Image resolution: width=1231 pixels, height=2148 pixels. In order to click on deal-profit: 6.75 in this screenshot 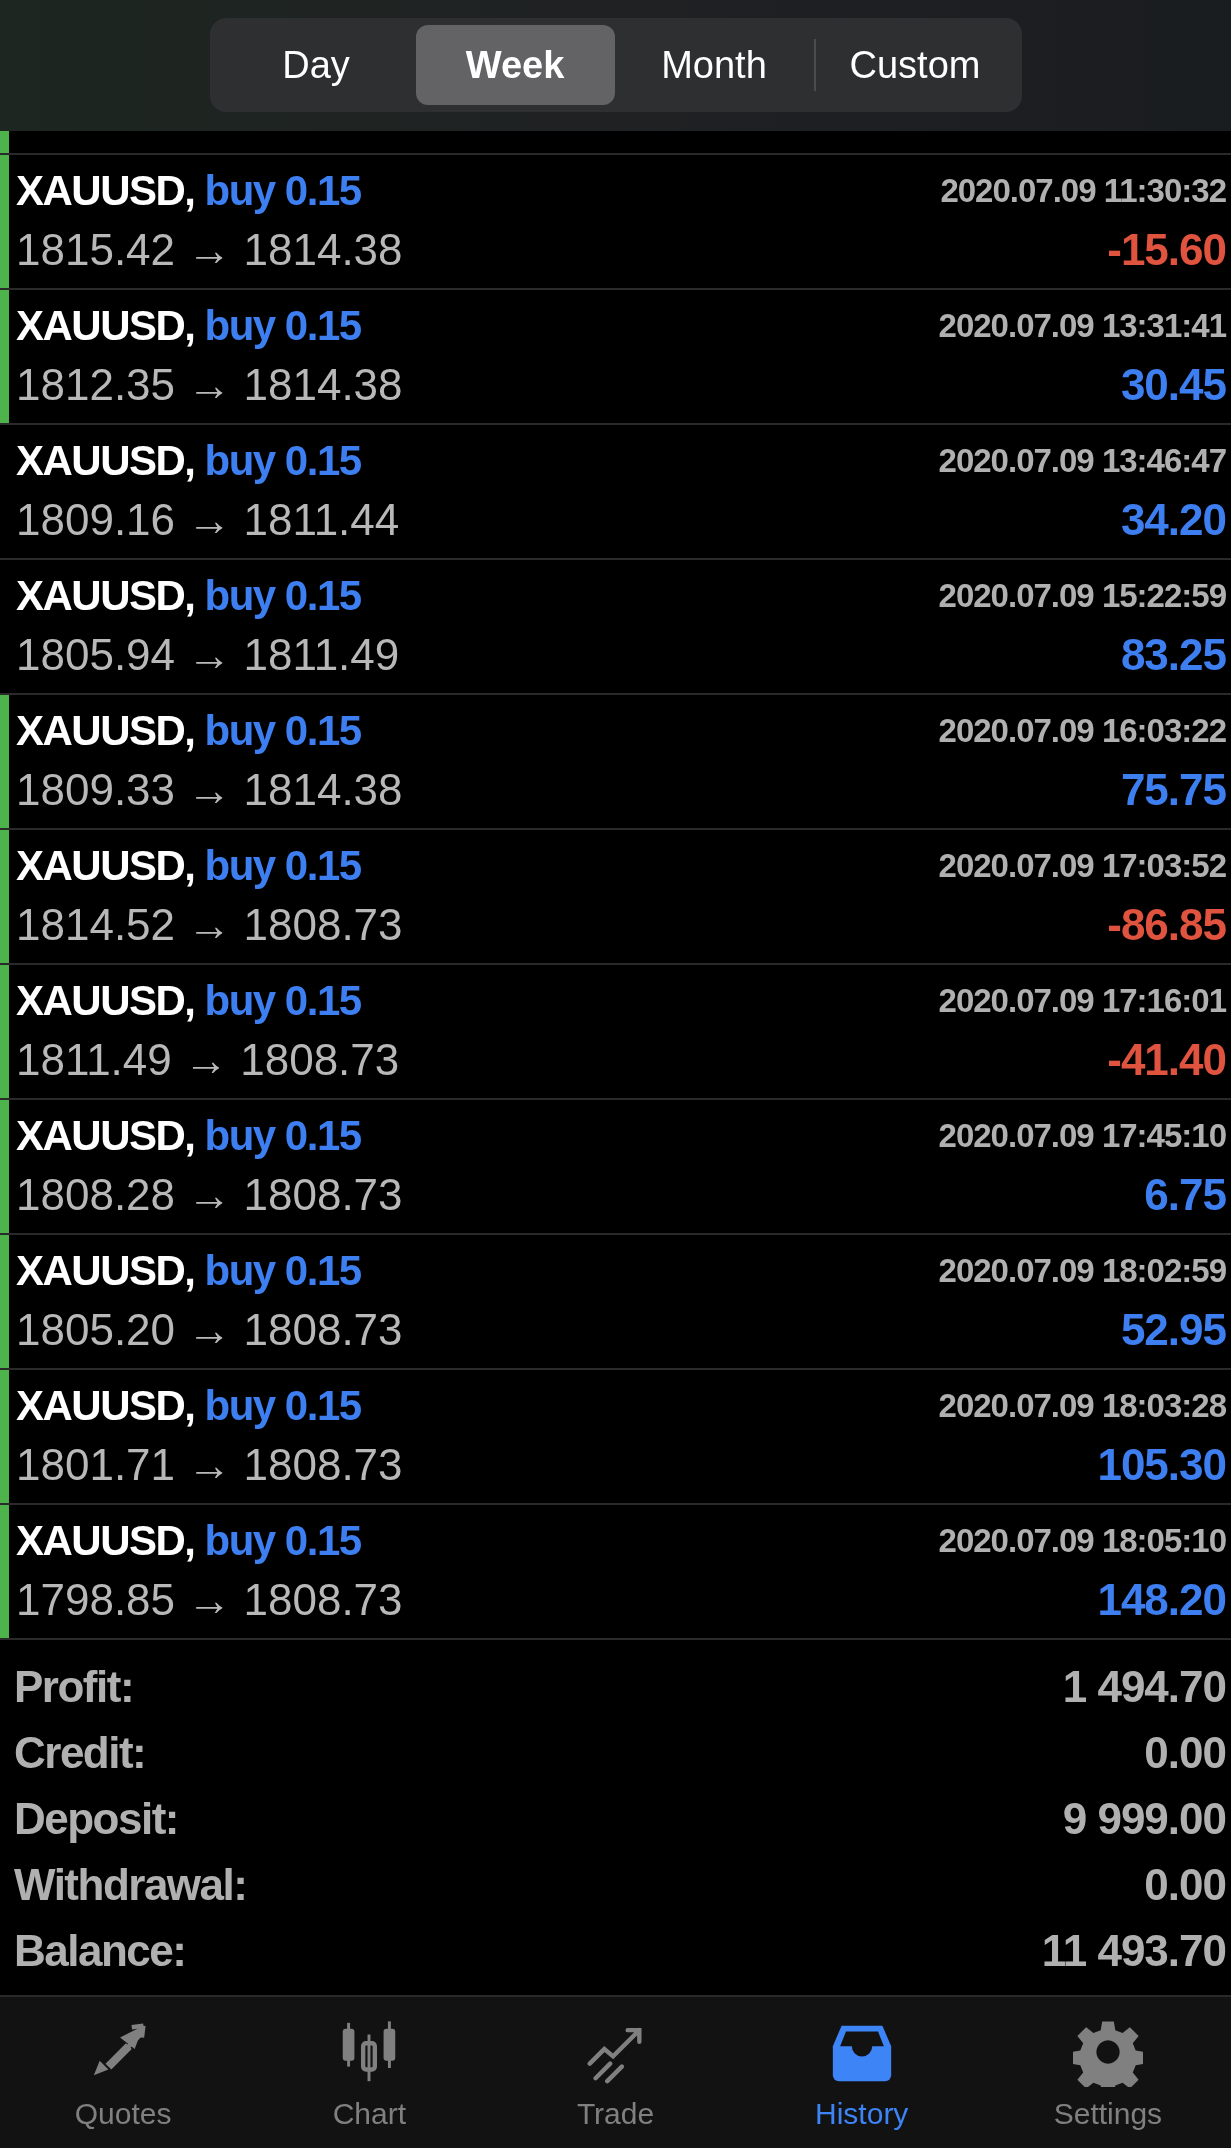, I will do `click(1185, 1195)`.